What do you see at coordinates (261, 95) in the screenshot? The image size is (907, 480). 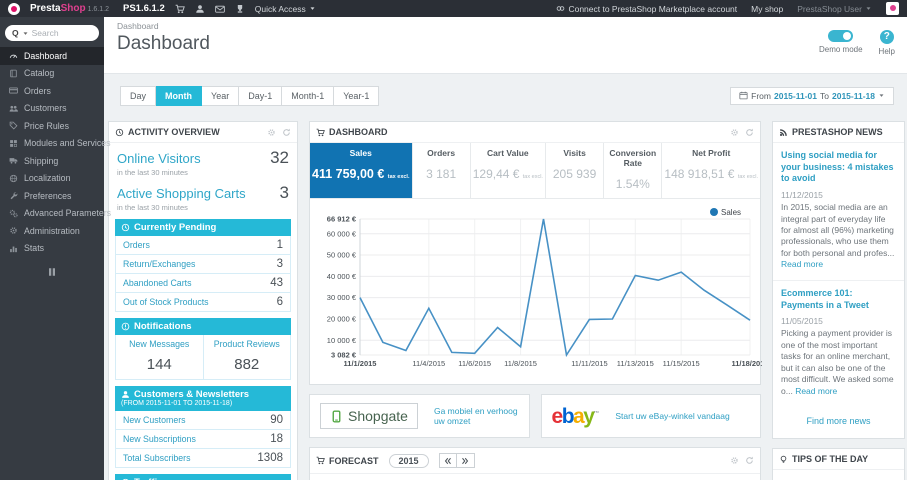 I see `range-day-1-button: Day-1` at bounding box center [261, 95].